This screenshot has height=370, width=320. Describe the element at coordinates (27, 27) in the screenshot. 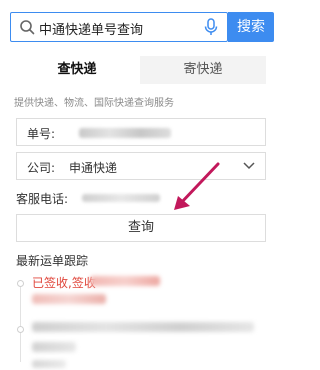

I see `search-icon` at that location.